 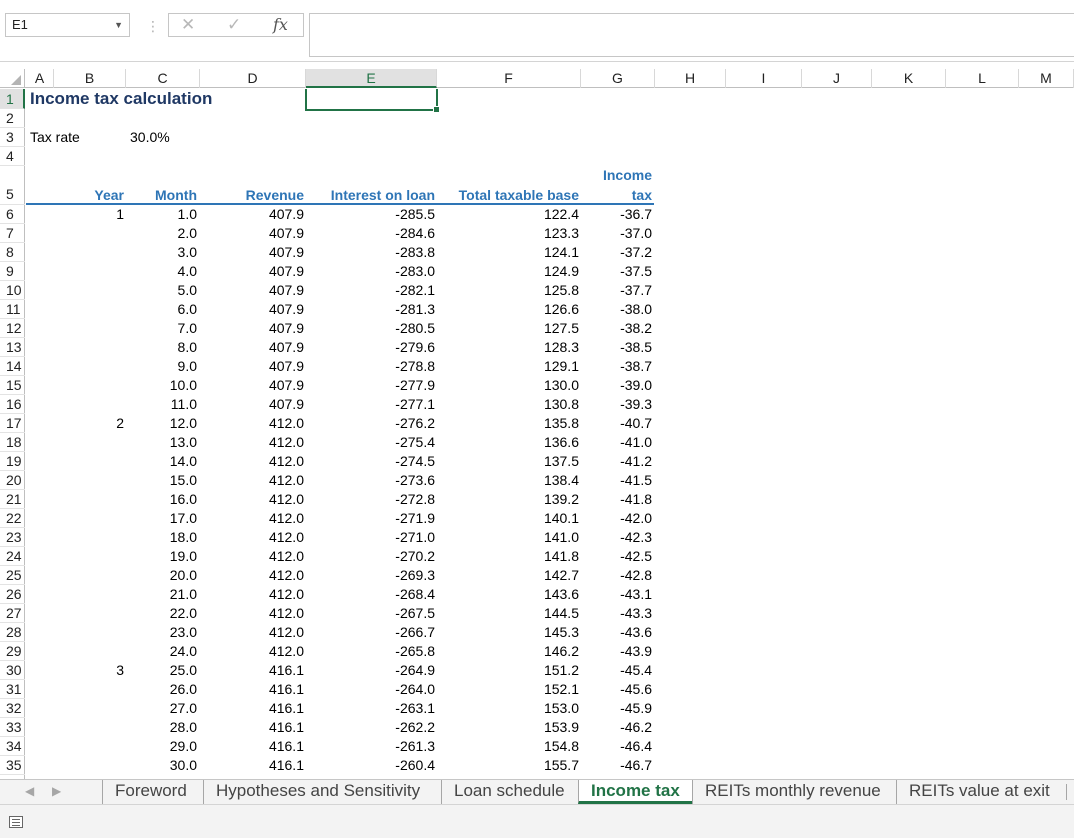 I want to click on tax-rate-label: Tax rate, so click(x=80, y=137).